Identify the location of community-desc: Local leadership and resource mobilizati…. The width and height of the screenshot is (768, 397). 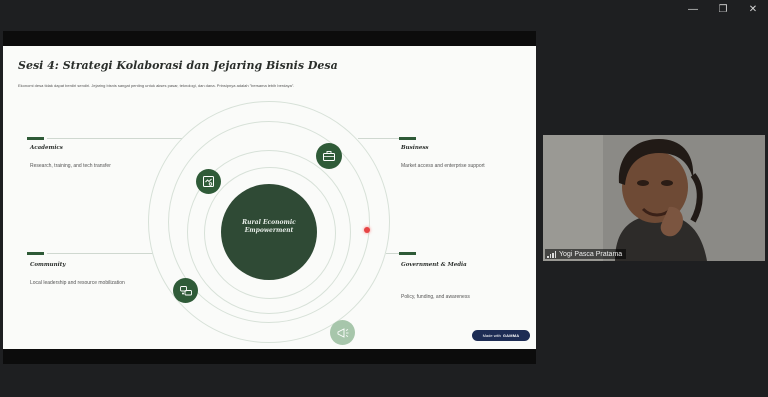
(77, 283).